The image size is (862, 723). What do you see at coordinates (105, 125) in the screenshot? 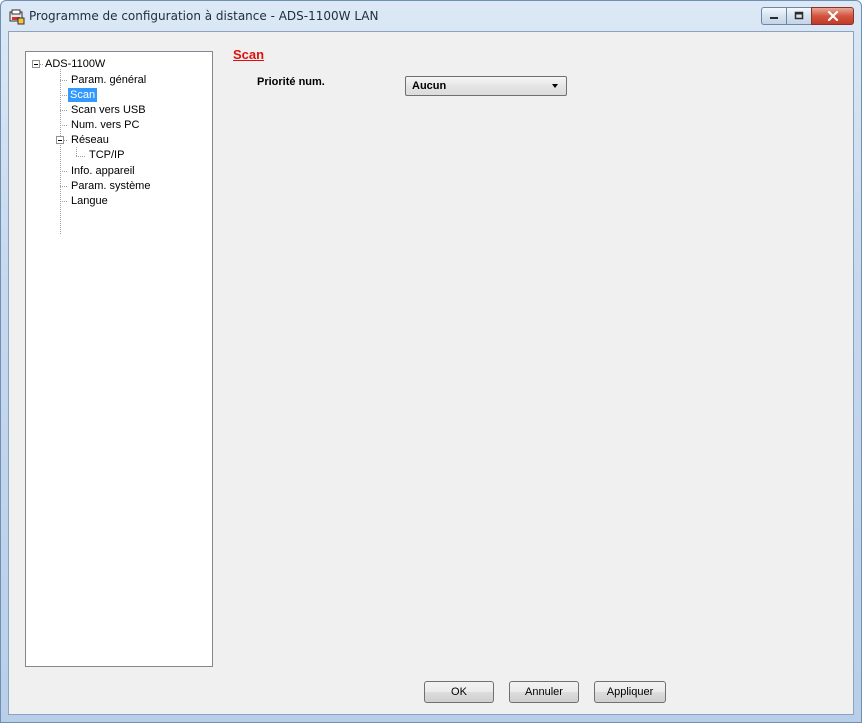
I see `tree-item-num-pc: Num. vers PC` at bounding box center [105, 125].